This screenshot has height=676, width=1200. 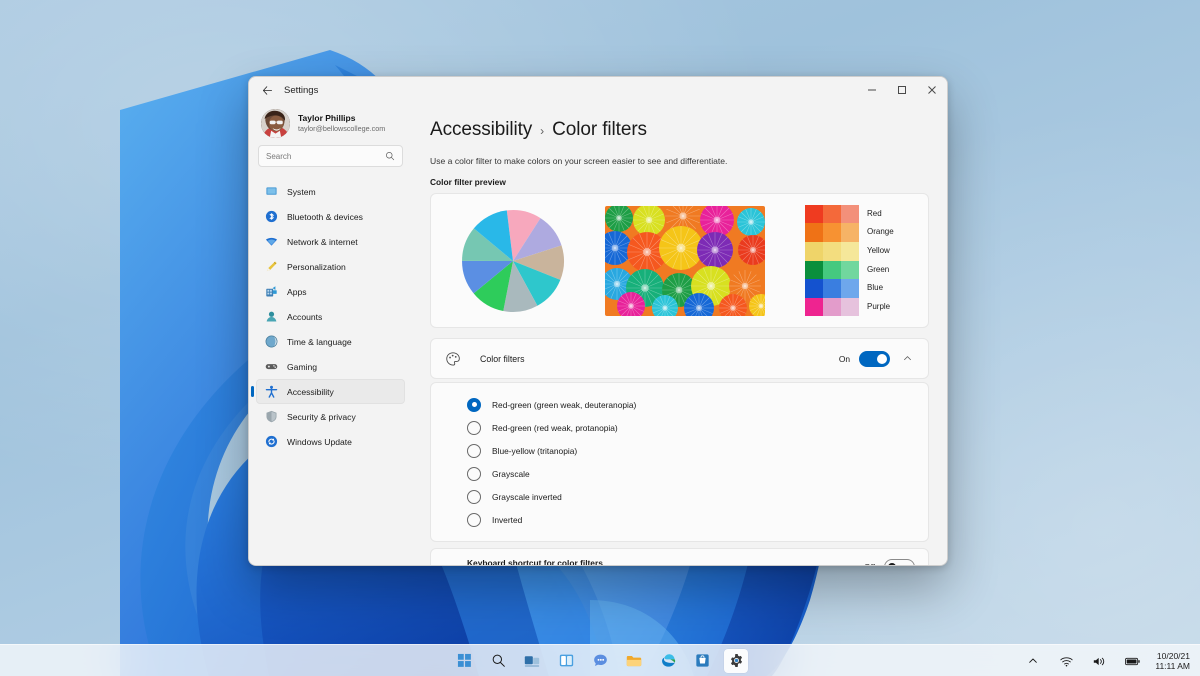 What do you see at coordinates (1066, 661) in the screenshot?
I see `wifi-button` at bounding box center [1066, 661].